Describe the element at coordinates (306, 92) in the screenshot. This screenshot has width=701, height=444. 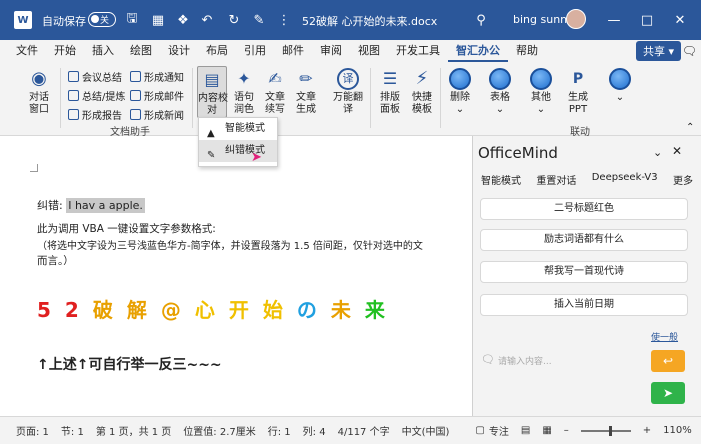
I see `generate-article-button: ✏ 文章 生成` at that location.